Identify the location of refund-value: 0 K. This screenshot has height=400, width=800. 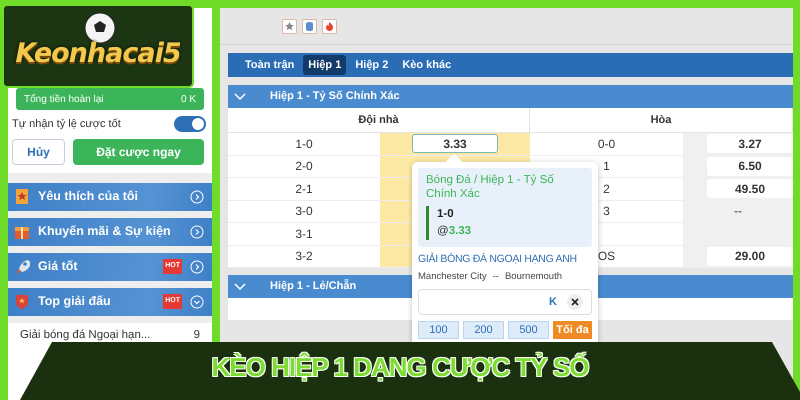
(188, 99).